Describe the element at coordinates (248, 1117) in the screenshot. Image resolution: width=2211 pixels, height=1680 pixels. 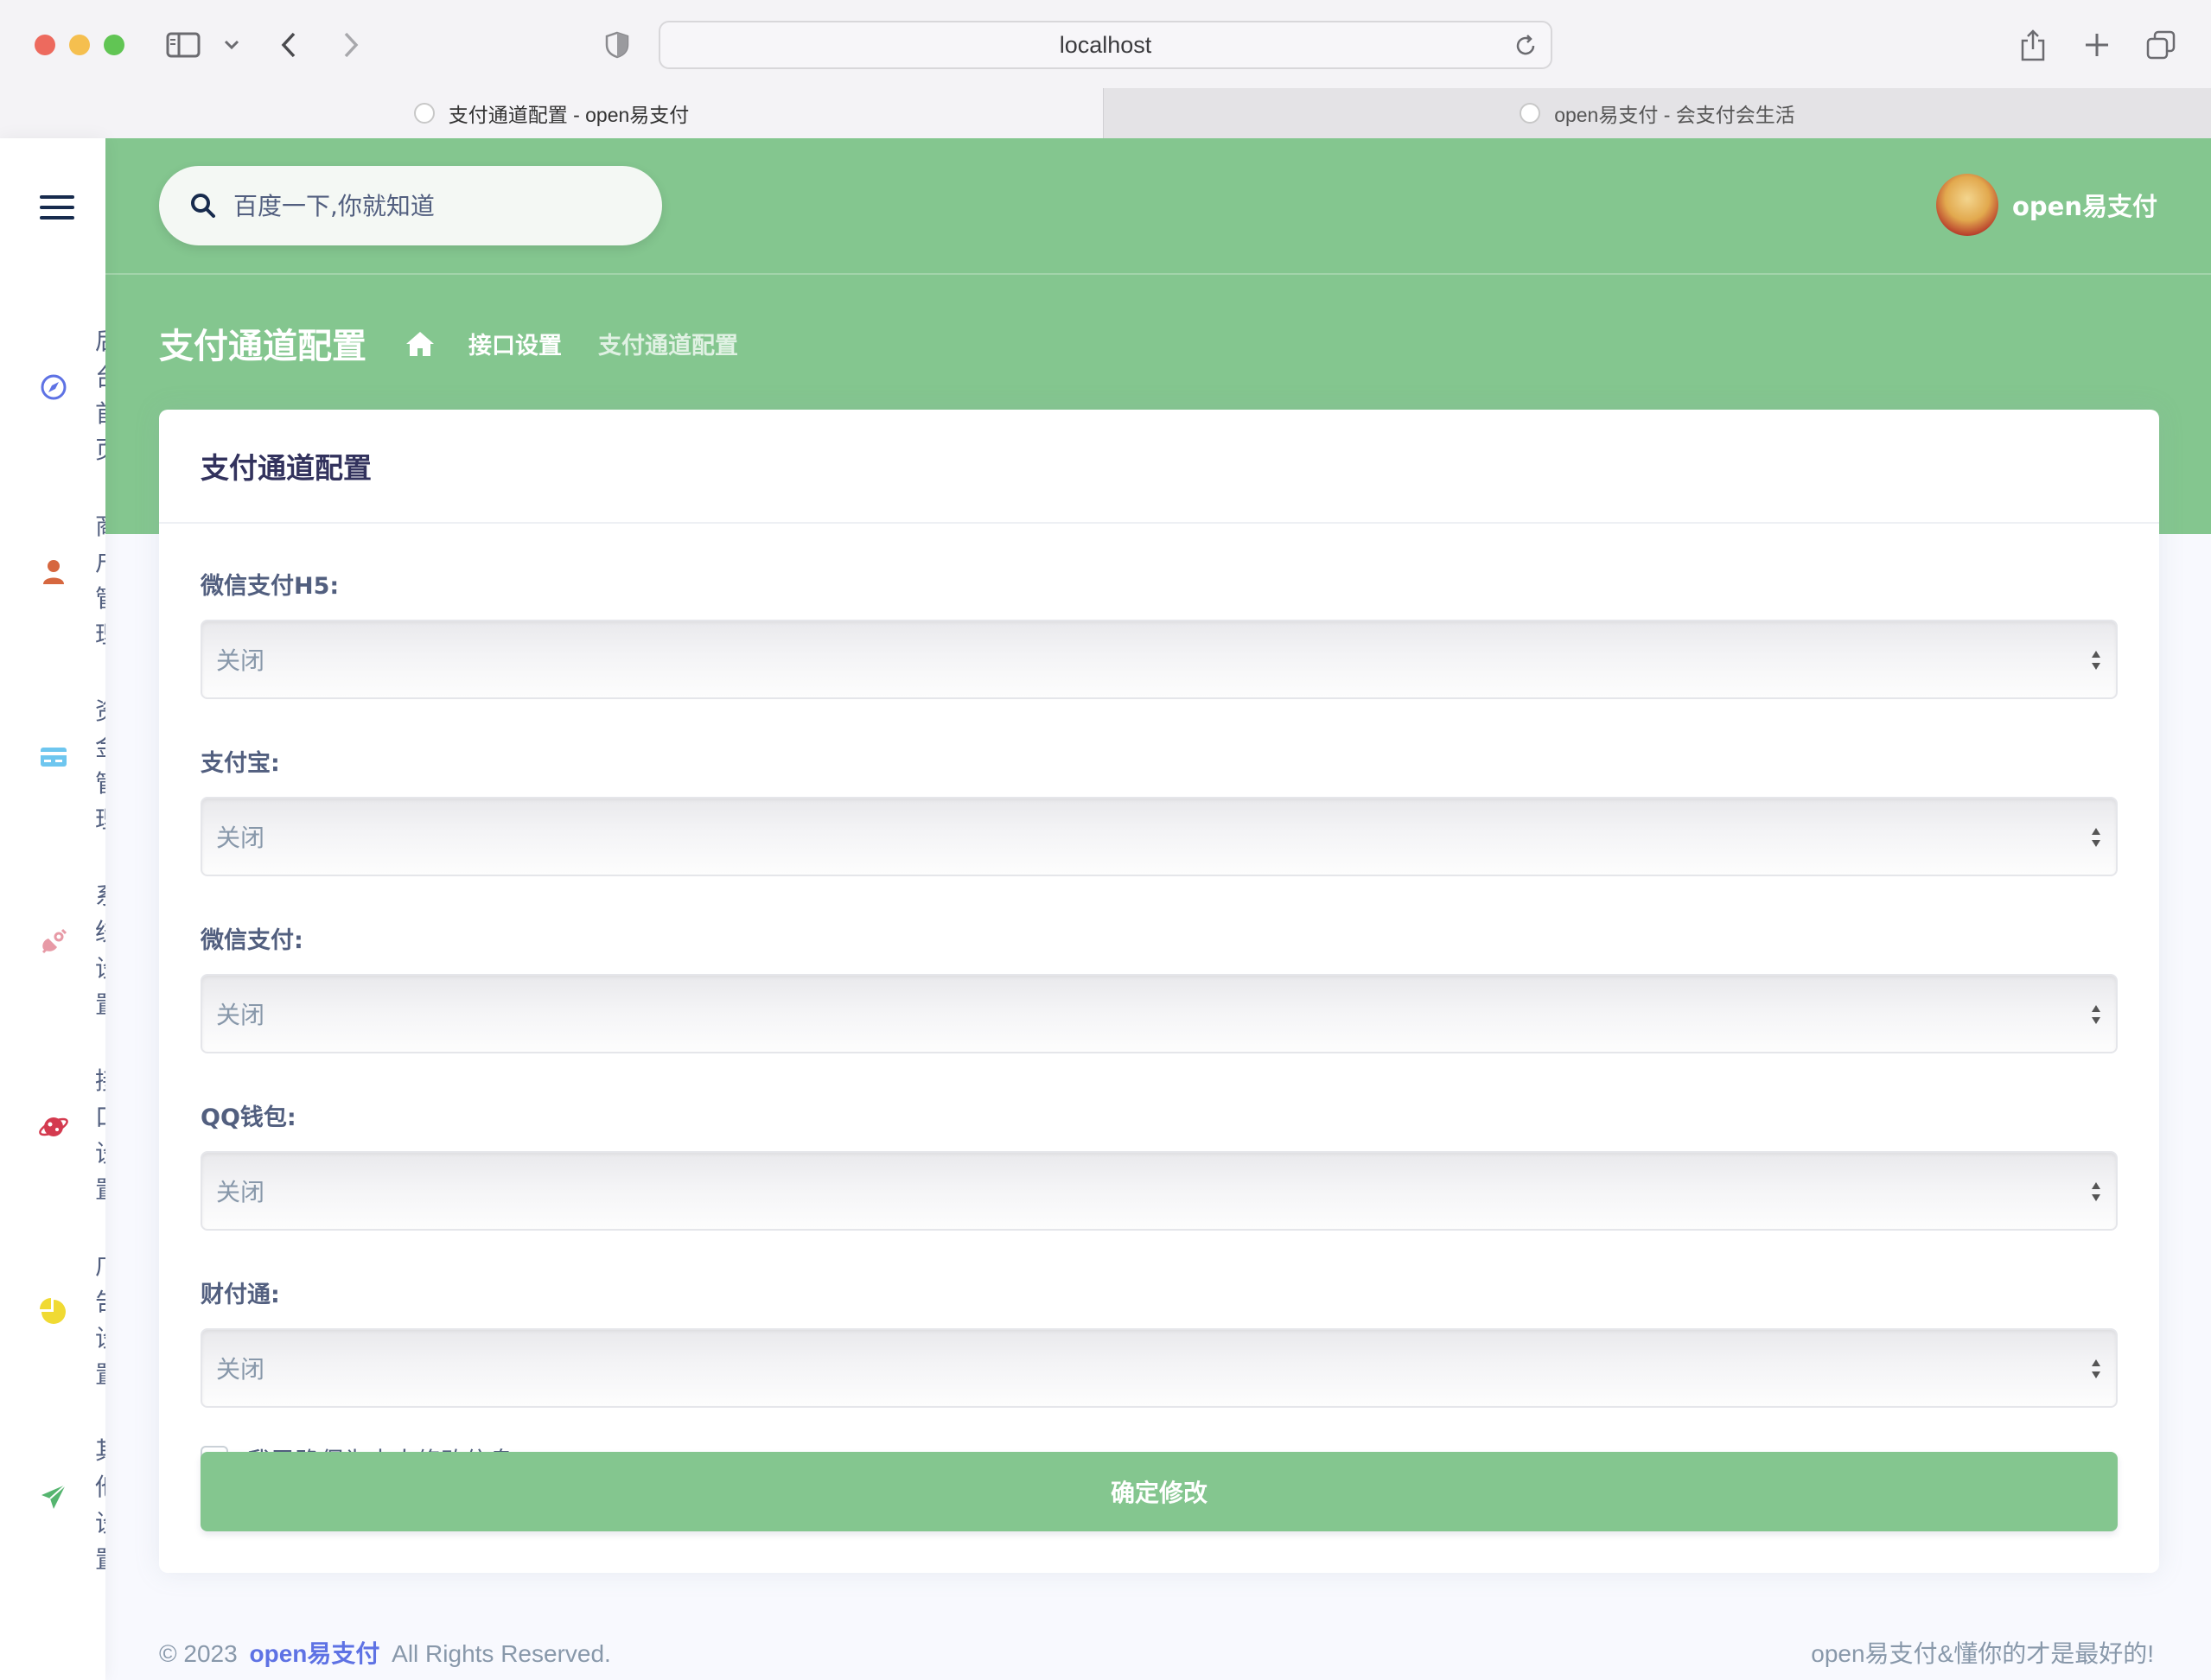
I see `field-label: QQ钱包:` at that location.